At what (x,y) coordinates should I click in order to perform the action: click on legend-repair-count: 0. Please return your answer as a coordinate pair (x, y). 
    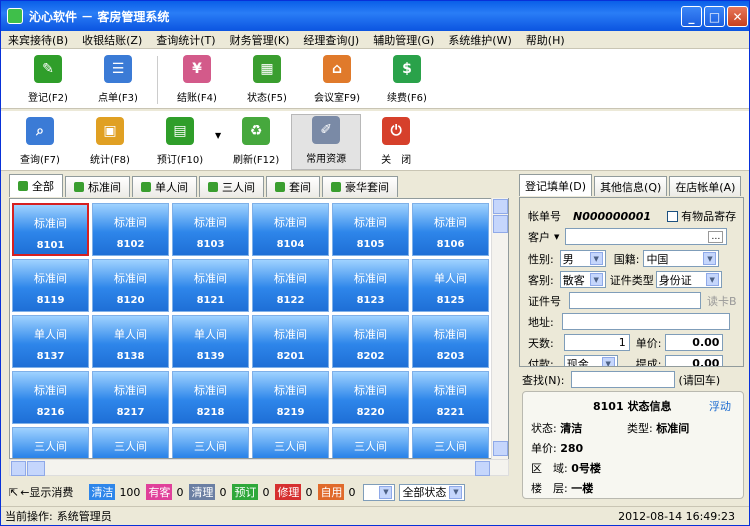
    Looking at the image, I should click on (309, 492).